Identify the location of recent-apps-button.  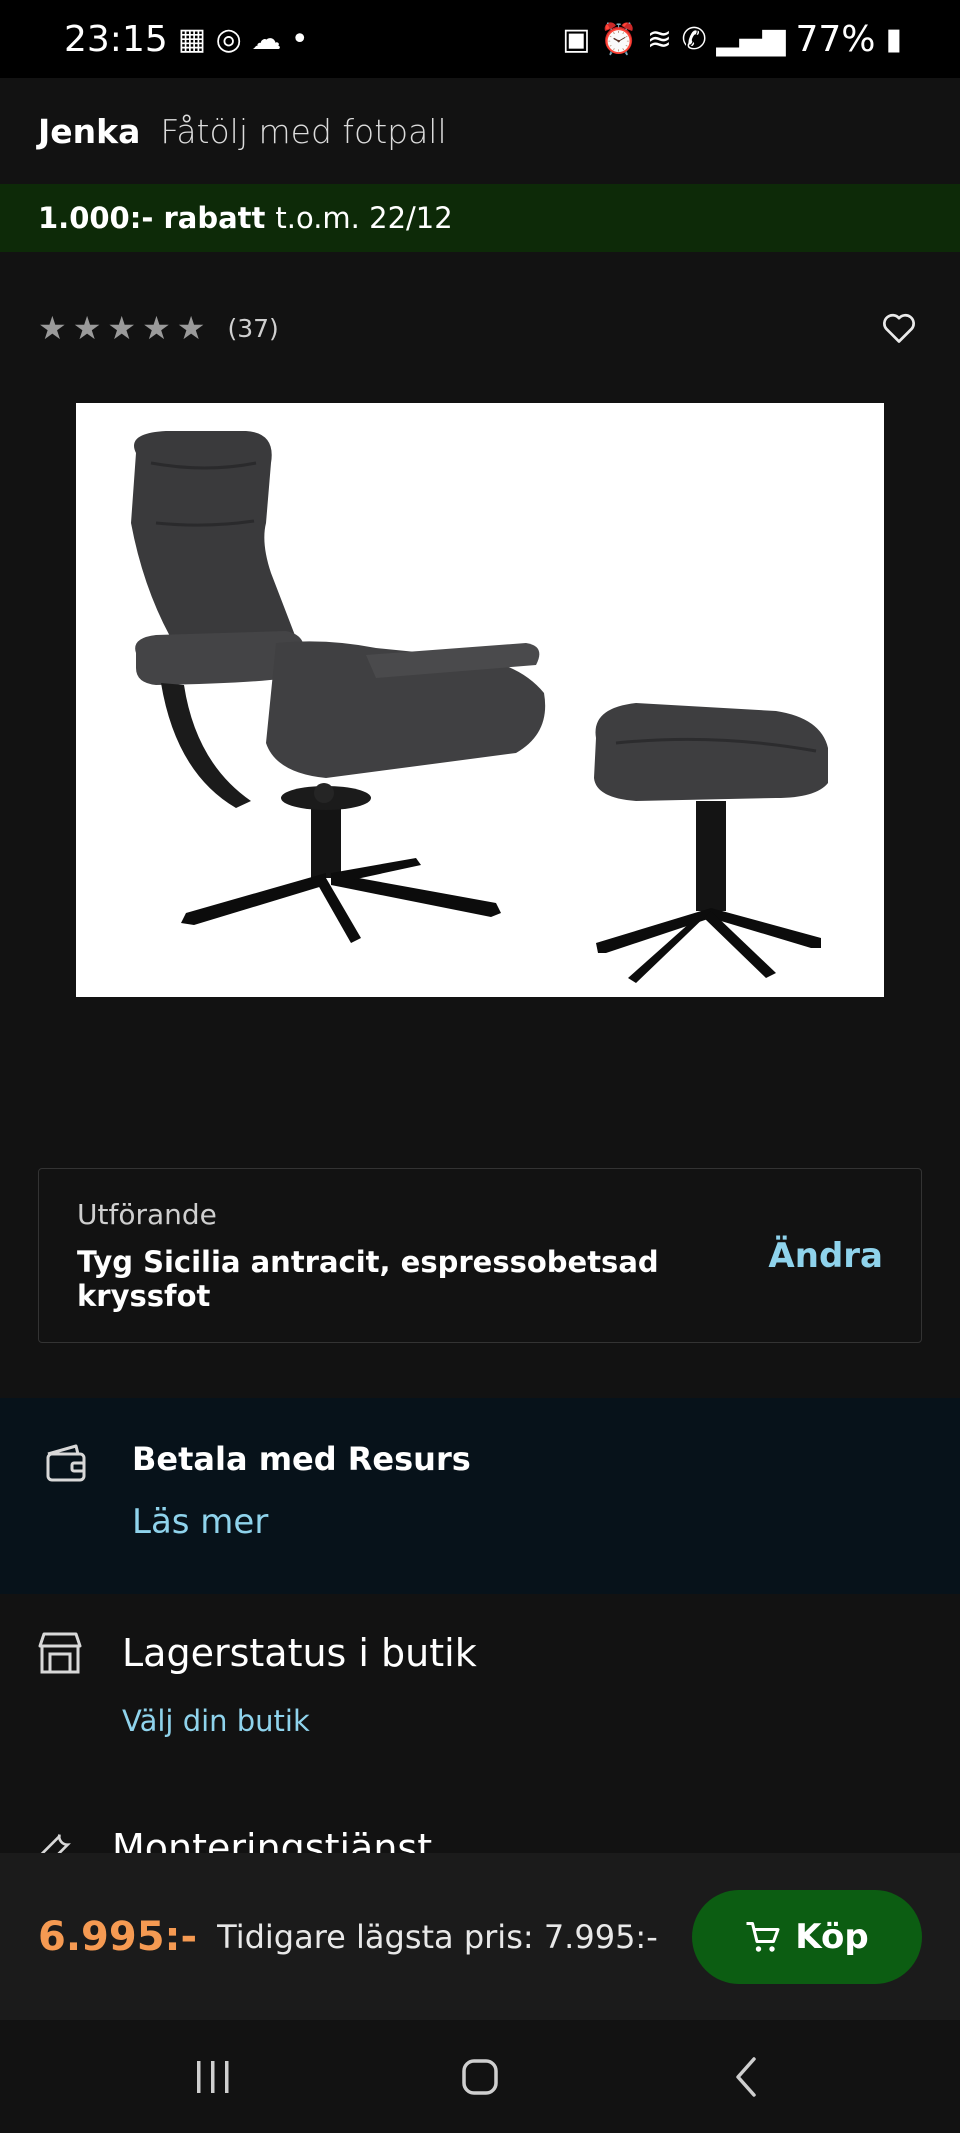
(213, 2077).